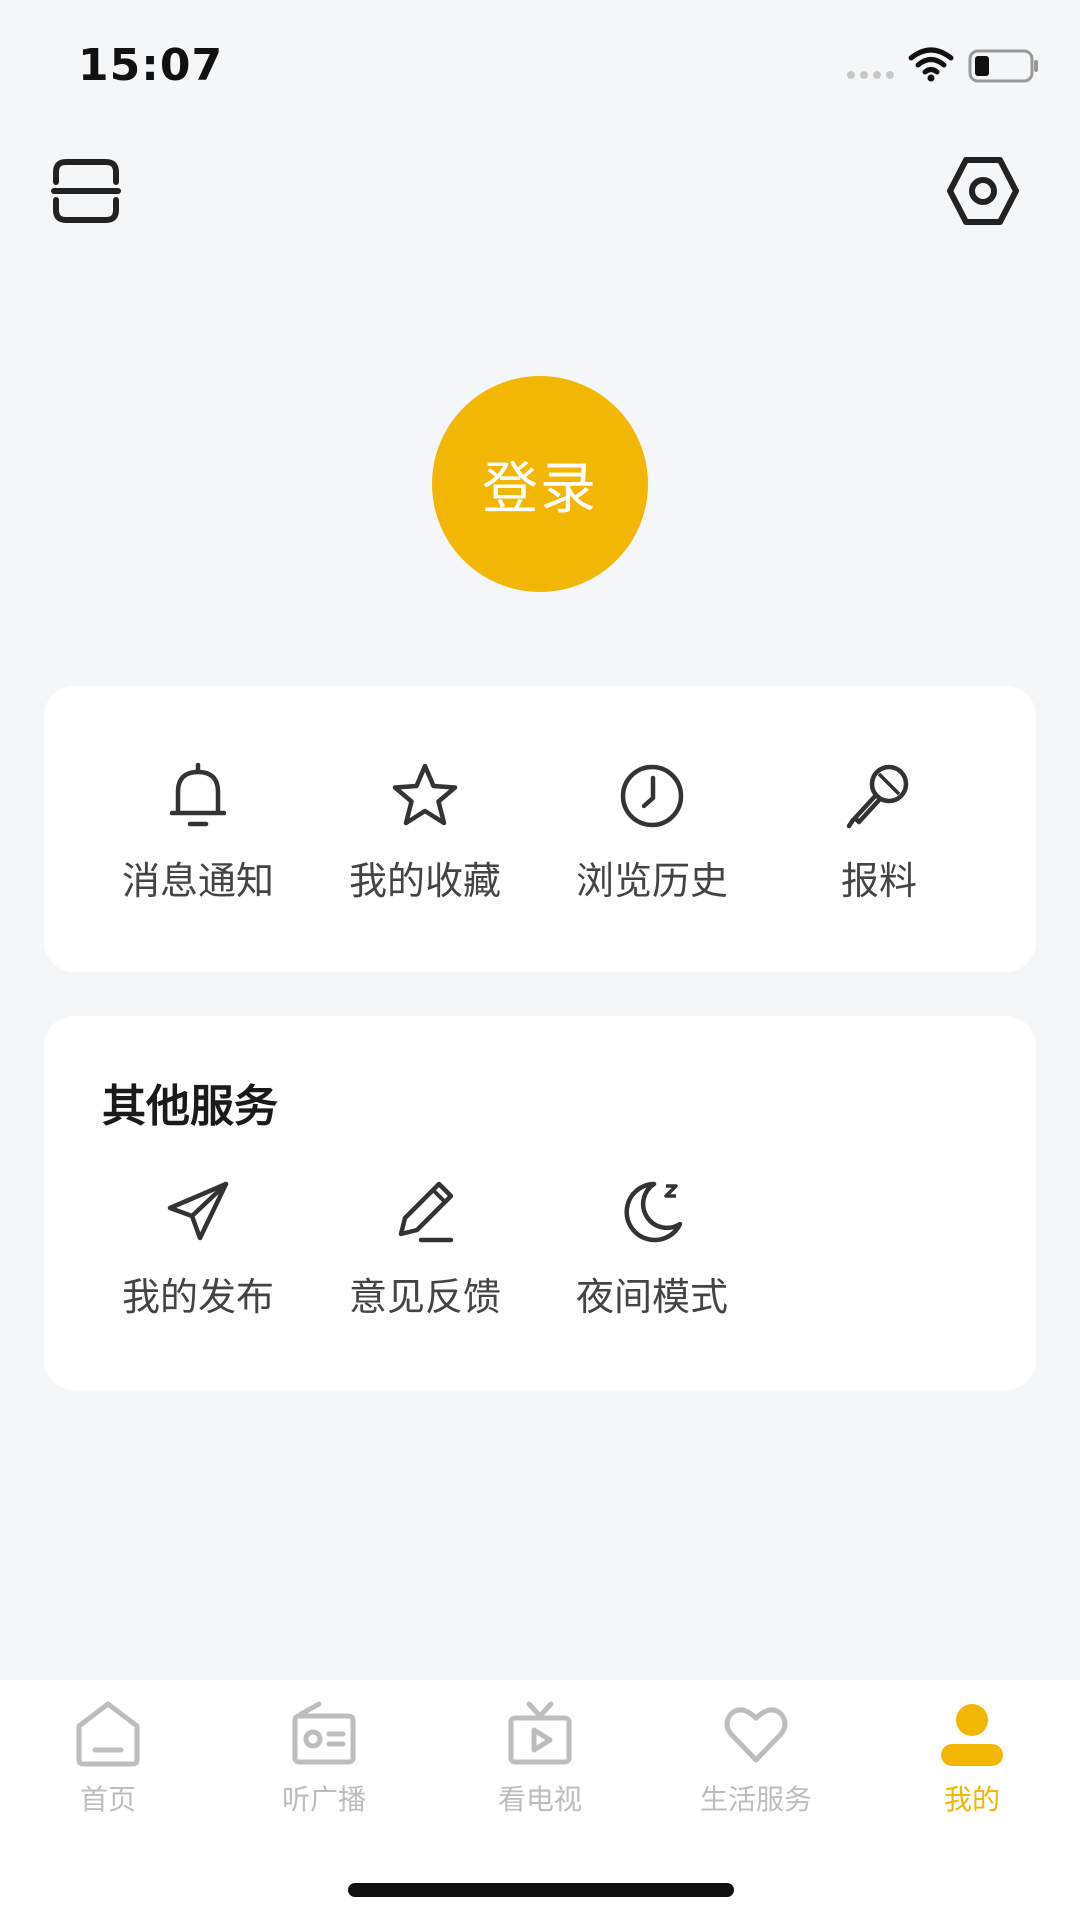 Image resolution: width=1080 pixels, height=1920 pixels. I want to click on bell-icon, so click(198, 794).